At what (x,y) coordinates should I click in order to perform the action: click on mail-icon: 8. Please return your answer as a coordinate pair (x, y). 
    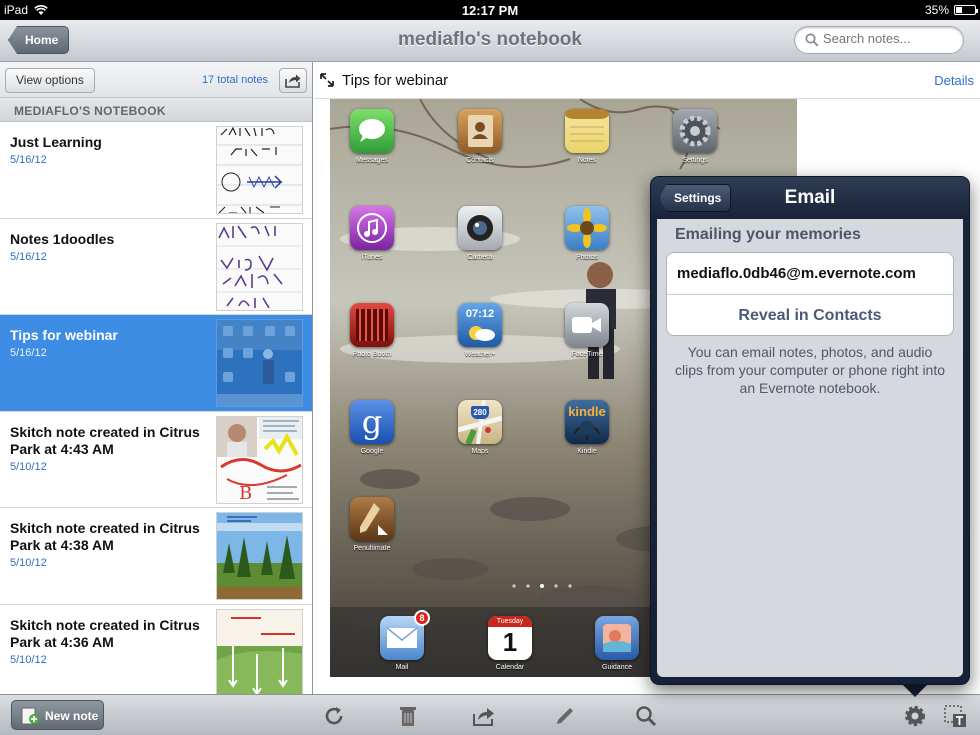
    Looking at the image, I should click on (405, 635).